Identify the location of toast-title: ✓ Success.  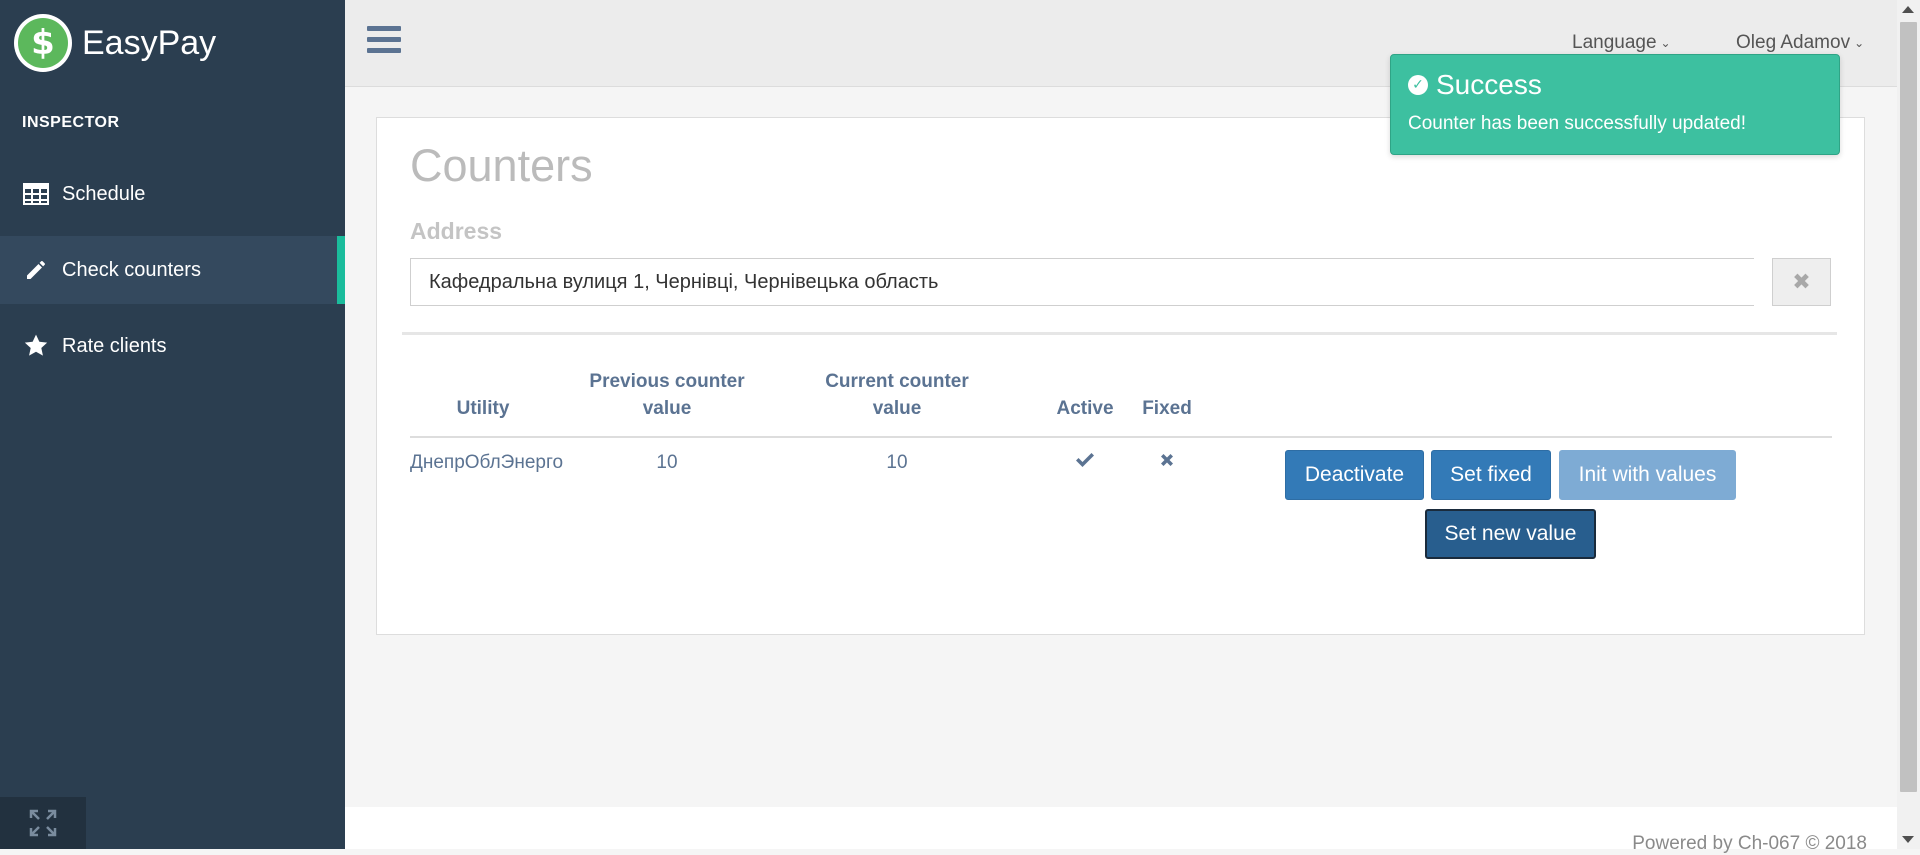
(1475, 85).